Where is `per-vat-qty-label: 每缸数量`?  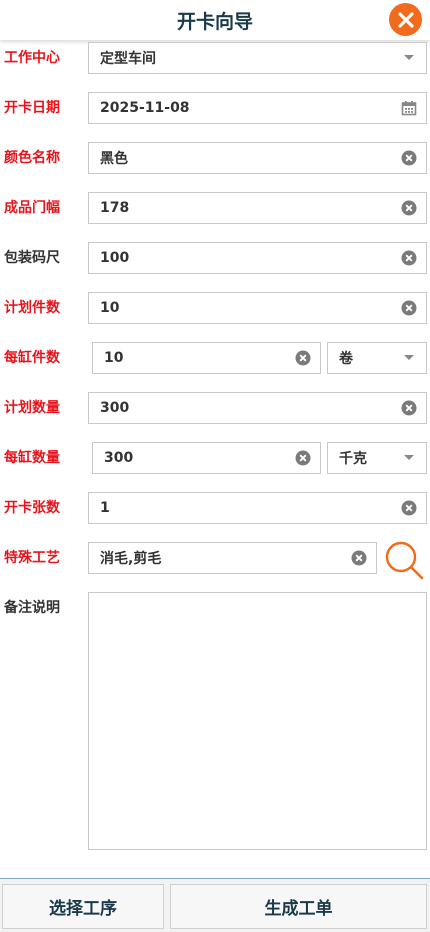
per-vat-qty-label: 每缸数量 is located at coordinates (32, 458).